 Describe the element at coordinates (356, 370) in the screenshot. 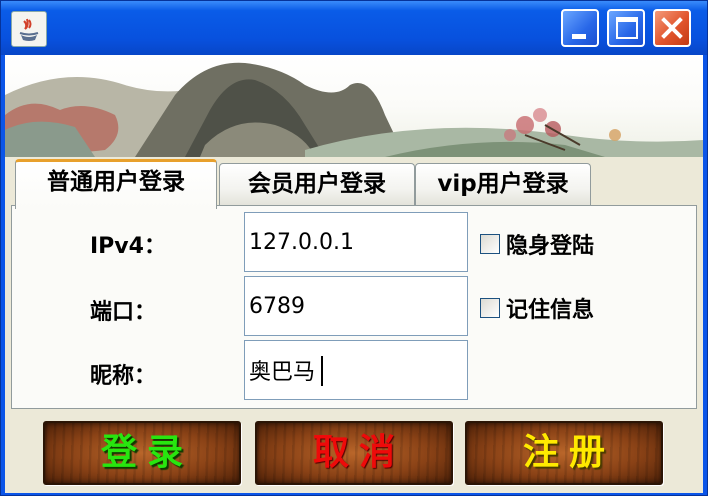

I see `nickname-field` at that location.